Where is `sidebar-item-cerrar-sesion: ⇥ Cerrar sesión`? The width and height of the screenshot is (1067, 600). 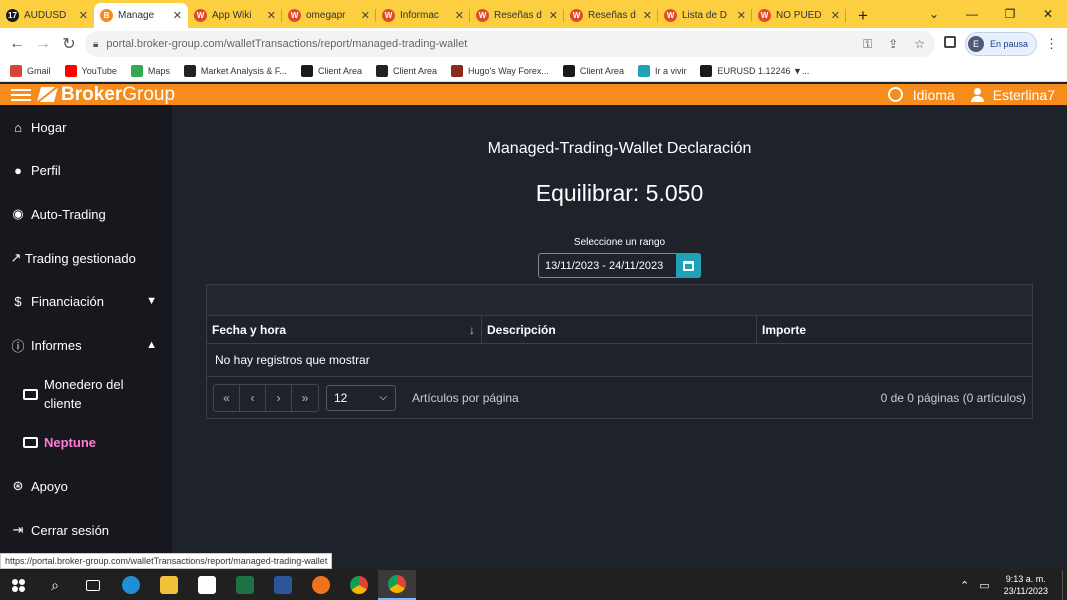 sidebar-item-cerrar-sesion: ⇥ Cerrar sesión is located at coordinates (87, 530).